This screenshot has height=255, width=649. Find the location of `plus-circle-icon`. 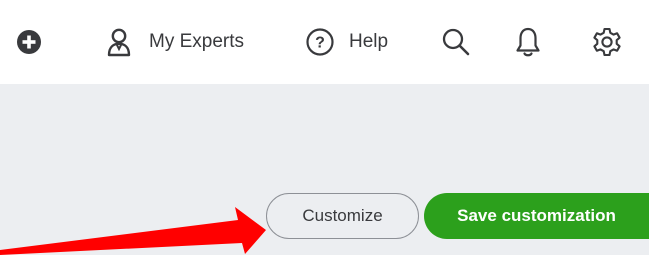

plus-circle-icon is located at coordinates (29, 42).